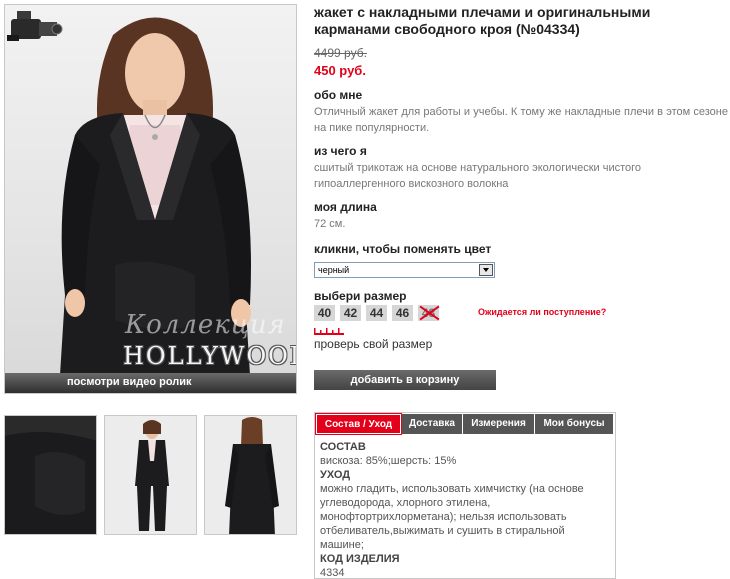 Image resolution: width=730 pixels, height=579 pixels. I want to click on video-link: посмотри видео ролик, so click(129, 382).